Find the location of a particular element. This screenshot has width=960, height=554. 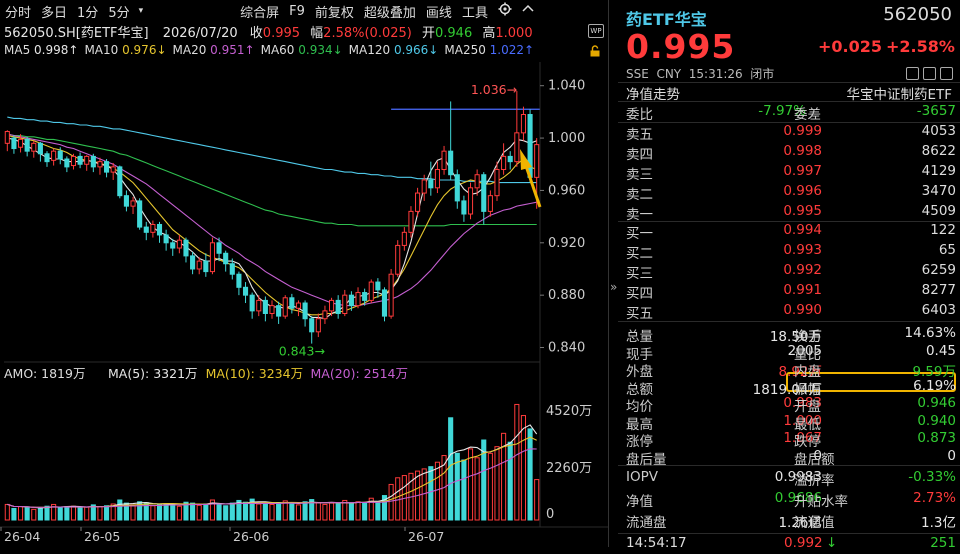

tab-nav-trend: 净值走势 is located at coordinates (653, 93).